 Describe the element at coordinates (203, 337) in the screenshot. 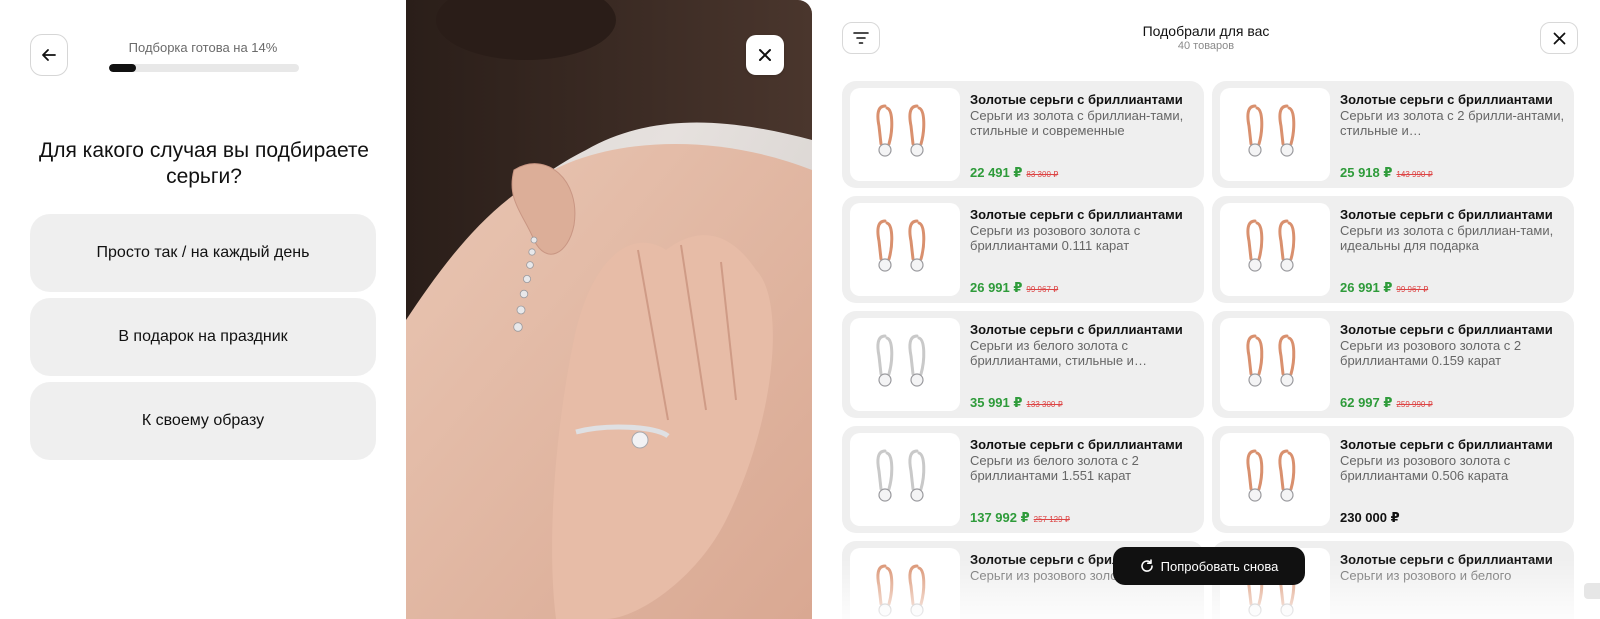

I see `option-gift: В подарок на праздник` at that location.